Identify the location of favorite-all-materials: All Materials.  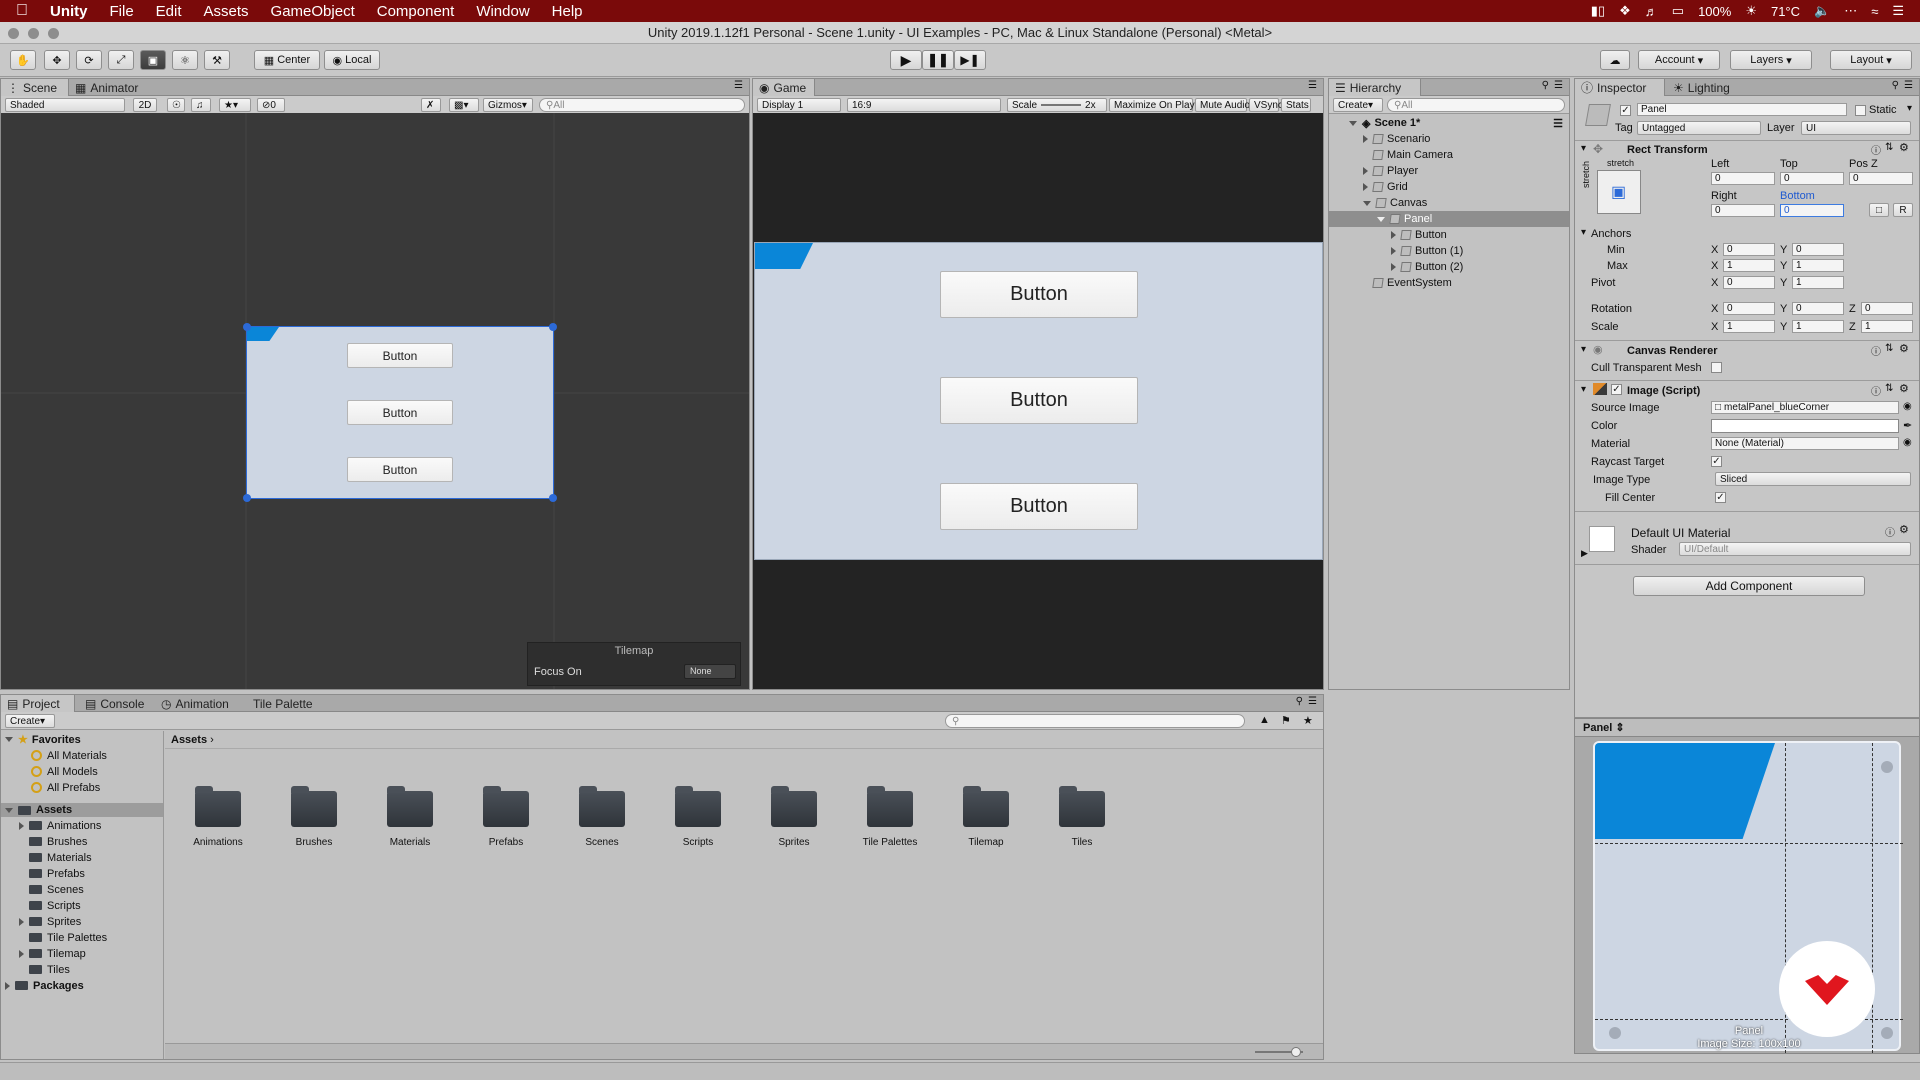
(69, 755).